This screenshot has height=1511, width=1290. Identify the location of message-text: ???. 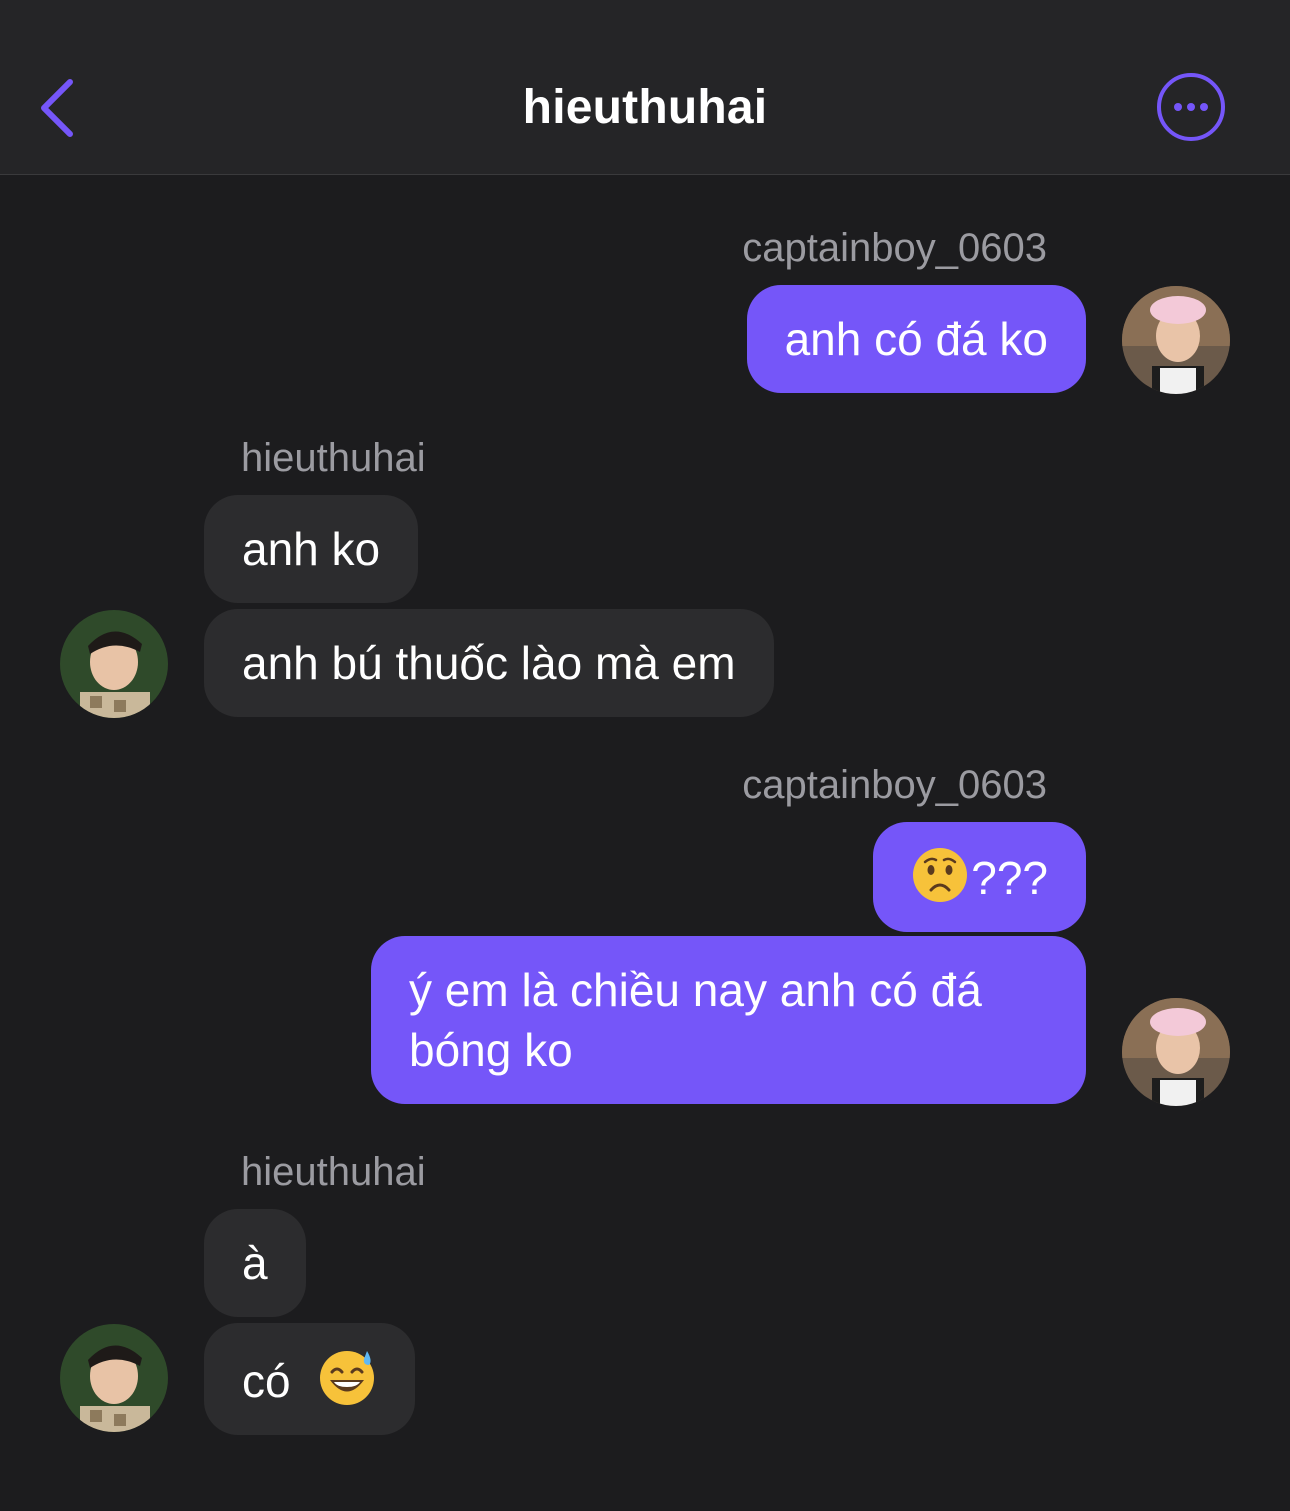
(1009, 878).